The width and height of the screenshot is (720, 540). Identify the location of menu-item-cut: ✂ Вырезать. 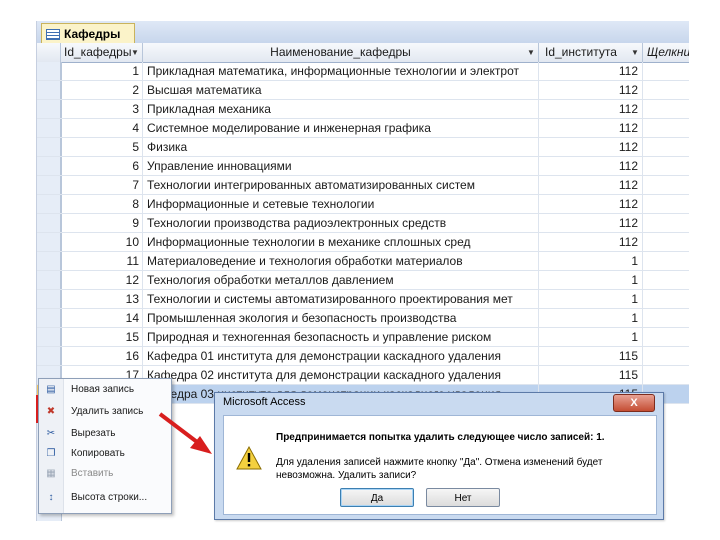
(105, 433).